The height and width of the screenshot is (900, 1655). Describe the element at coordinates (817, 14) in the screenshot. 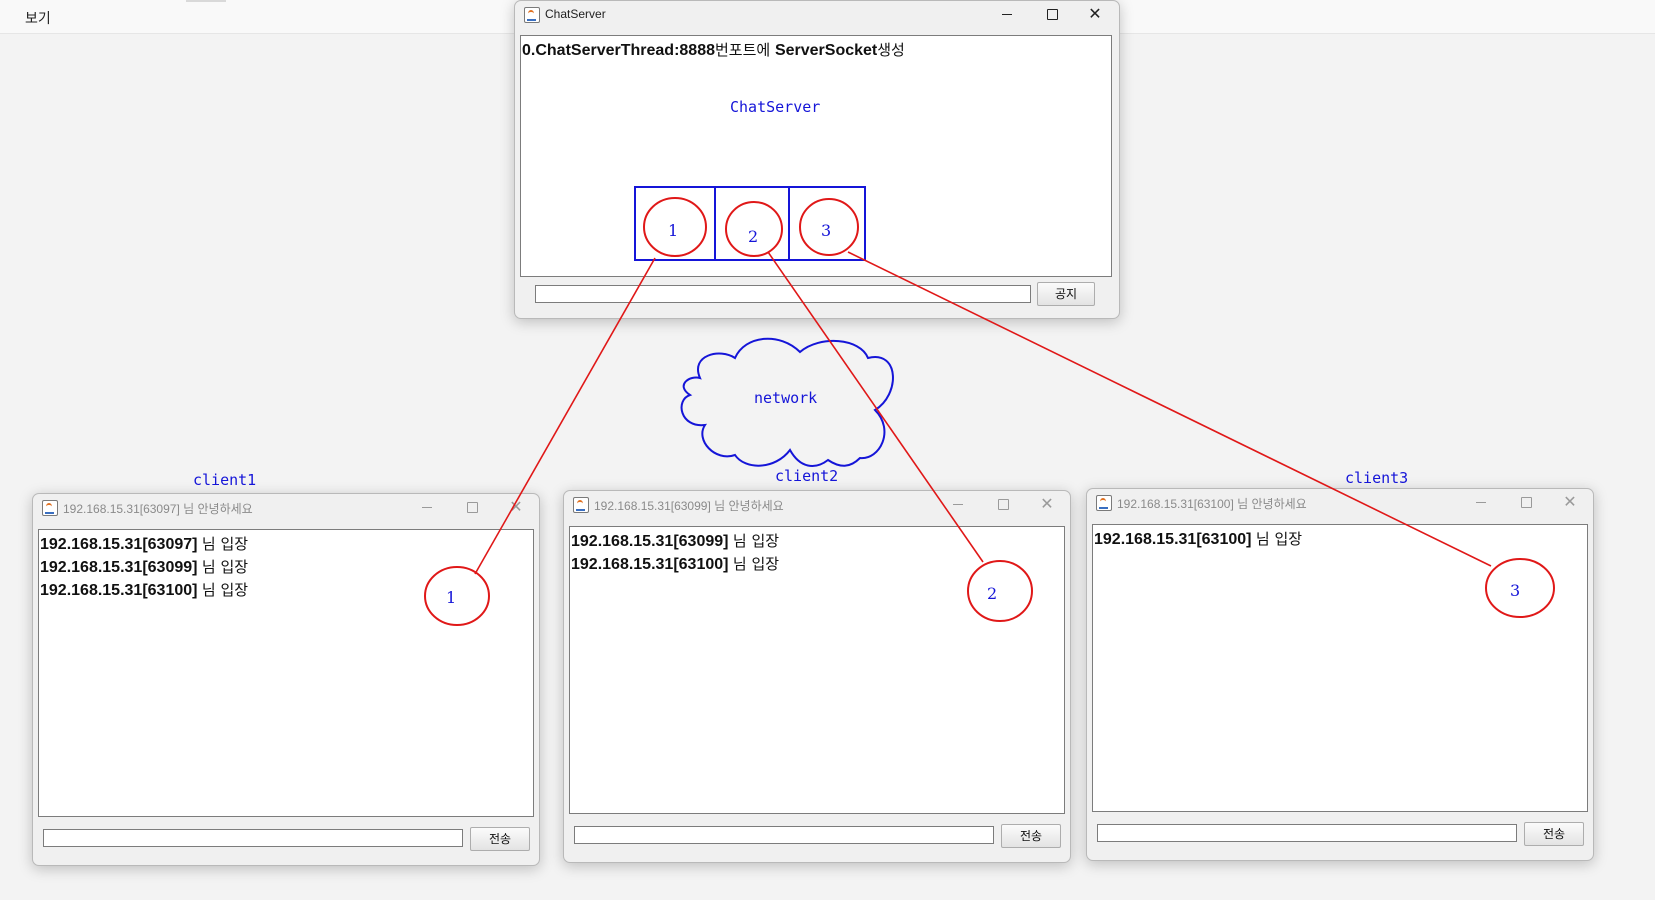

I see `title-bar: ChatServer ✕` at that location.